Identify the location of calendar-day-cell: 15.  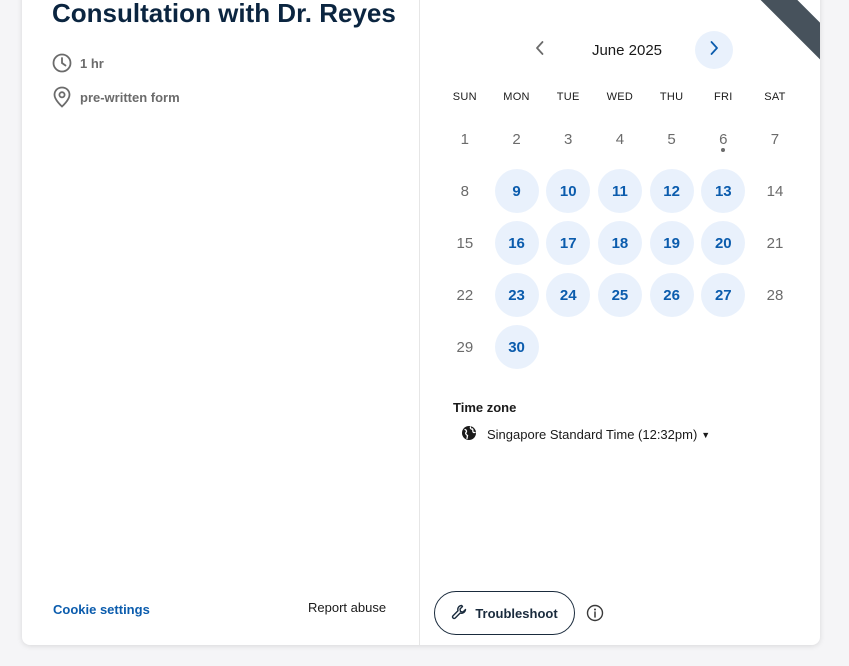
(465, 243).